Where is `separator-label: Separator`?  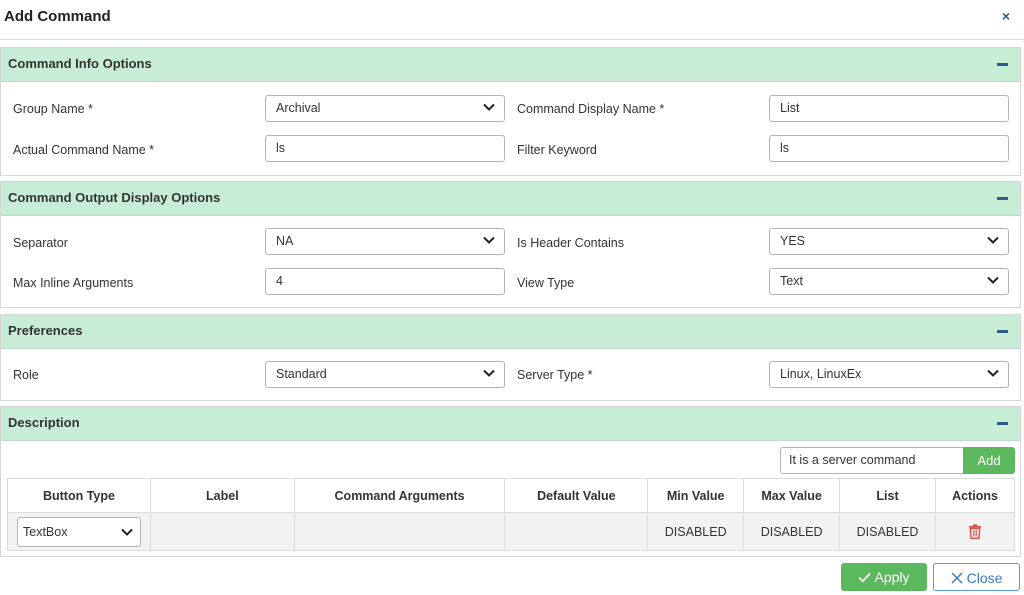 separator-label: Separator is located at coordinates (40, 243).